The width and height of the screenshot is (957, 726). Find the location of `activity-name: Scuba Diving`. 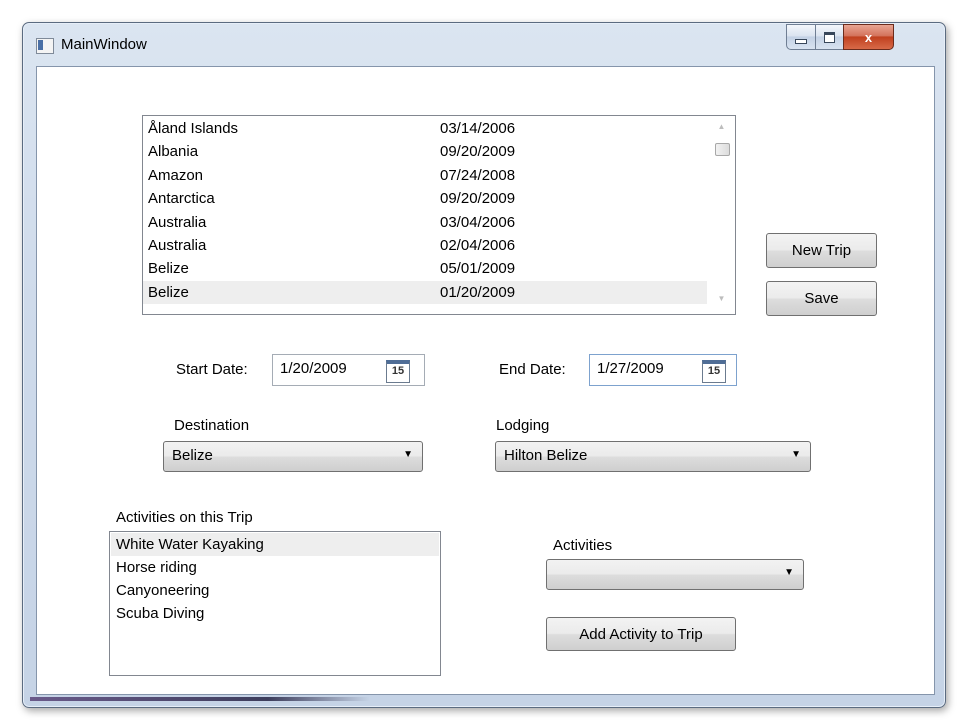

activity-name: Scuba Diving is located at coordinates (160, 613).